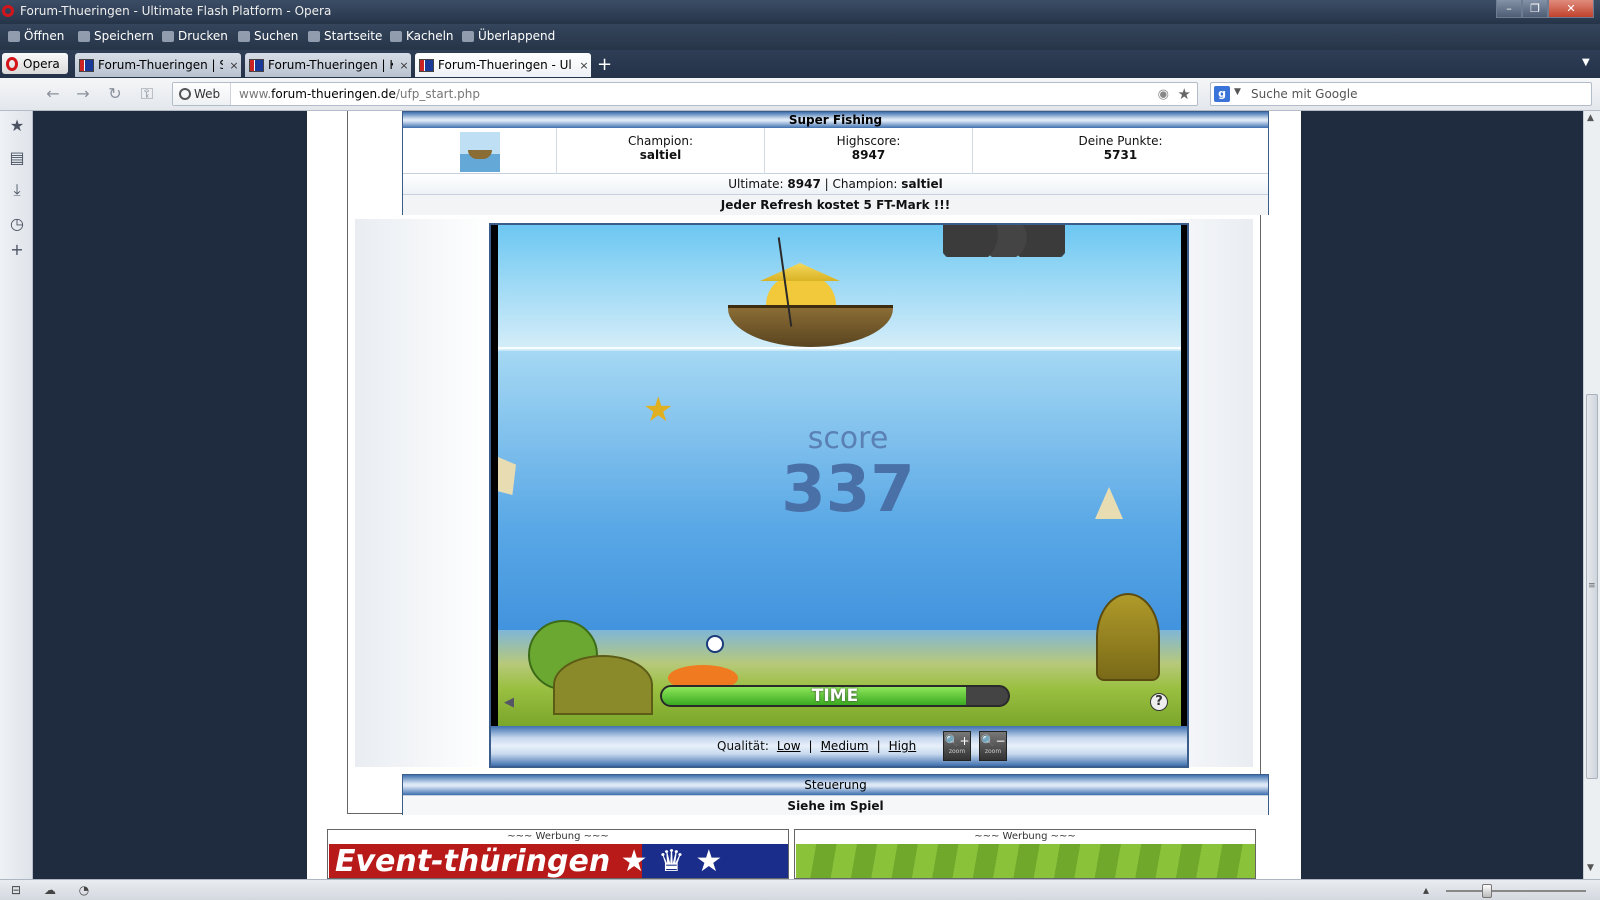 The image size is (1600, 900). What do you see at coordinates (158, 65) in the screenshot?
I see `tab-1: Forum-Thueringen | Sp... ×` at bounding box center [158, 65].